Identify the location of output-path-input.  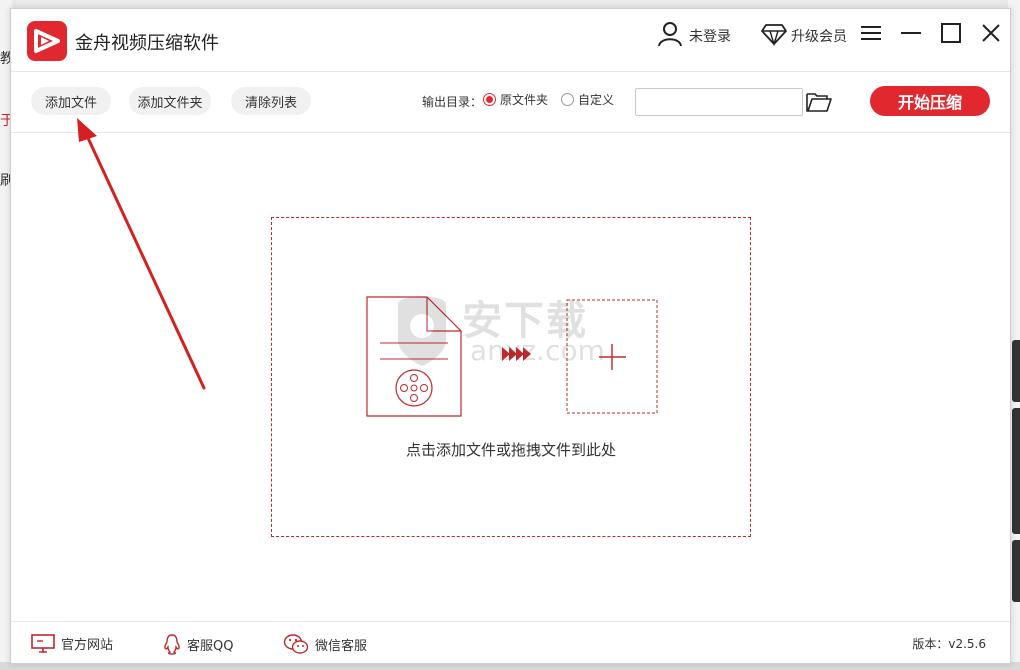
(719, 102).